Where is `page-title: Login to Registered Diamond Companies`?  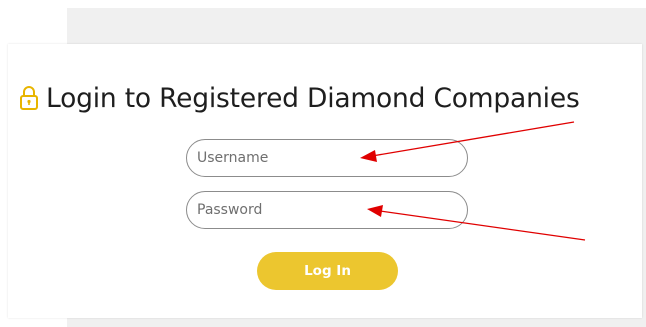 page-title: Login to Registered Diamond Companies is located at coordinates (313, 98).